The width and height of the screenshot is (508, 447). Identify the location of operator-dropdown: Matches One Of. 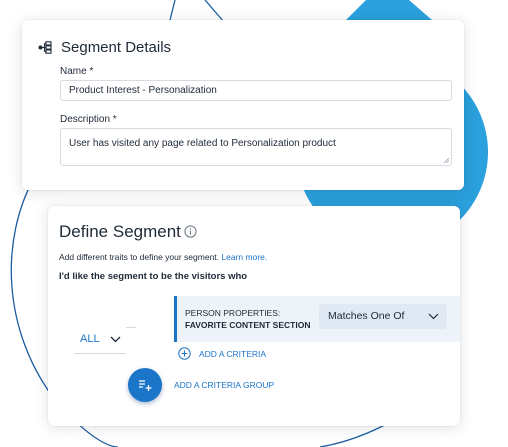
(383, 316).